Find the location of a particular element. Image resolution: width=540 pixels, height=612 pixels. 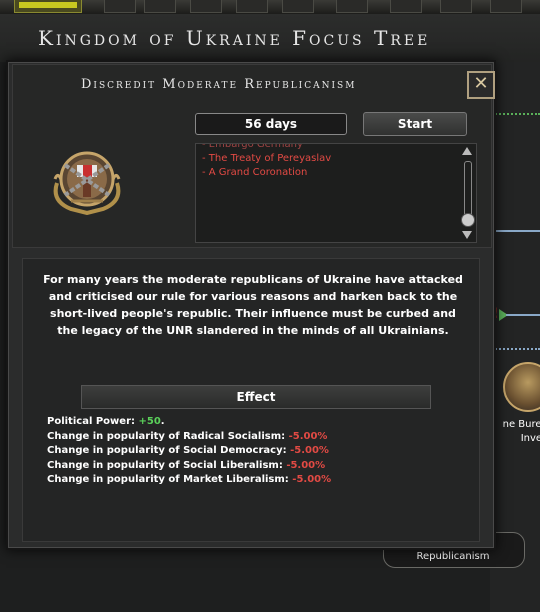

effect-suffix: . is located at coordinates (162, 421).